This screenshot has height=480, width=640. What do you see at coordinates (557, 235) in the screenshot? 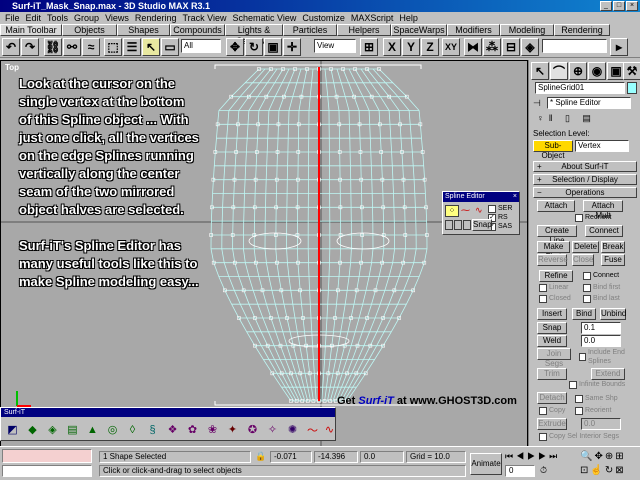
I see `create-line-button: Create Line` at bounding box center [557, 235].